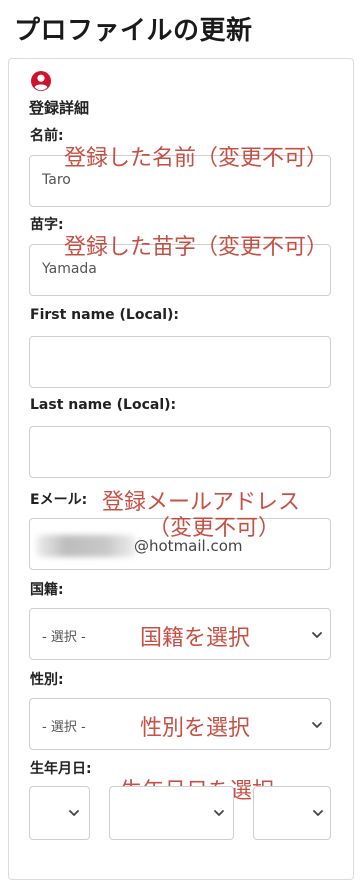  What do you see at coordinates (86, 546) in the screenshot?
I see `email-redaction` at bounding box center [86, 546].